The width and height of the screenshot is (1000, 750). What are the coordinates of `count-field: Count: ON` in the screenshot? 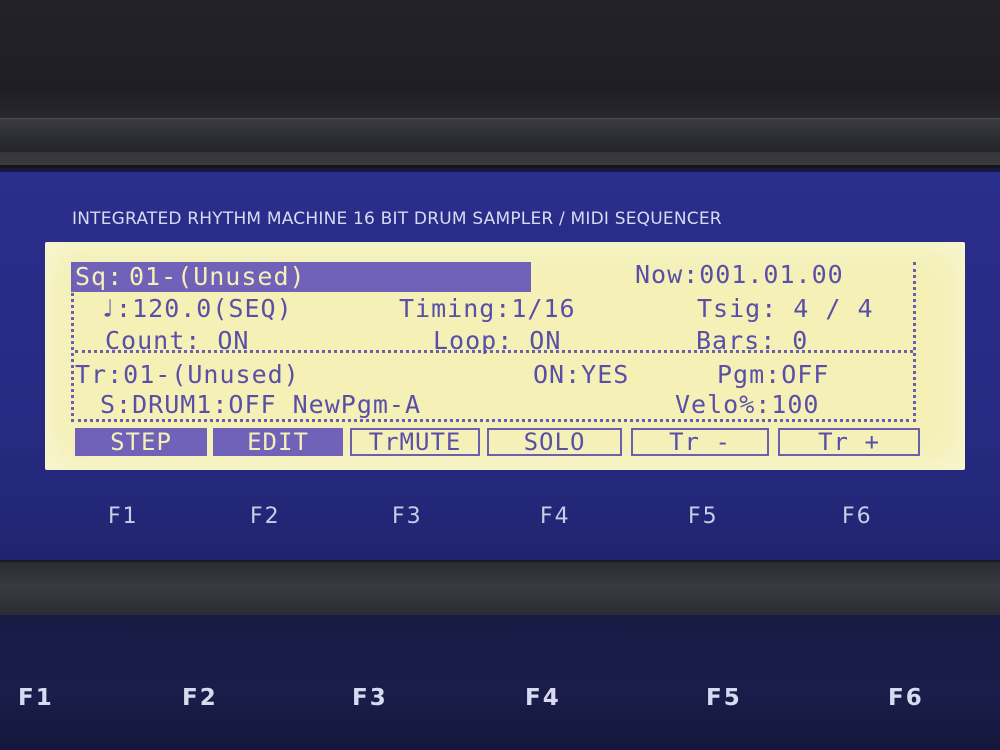 It's located at (177, 341).